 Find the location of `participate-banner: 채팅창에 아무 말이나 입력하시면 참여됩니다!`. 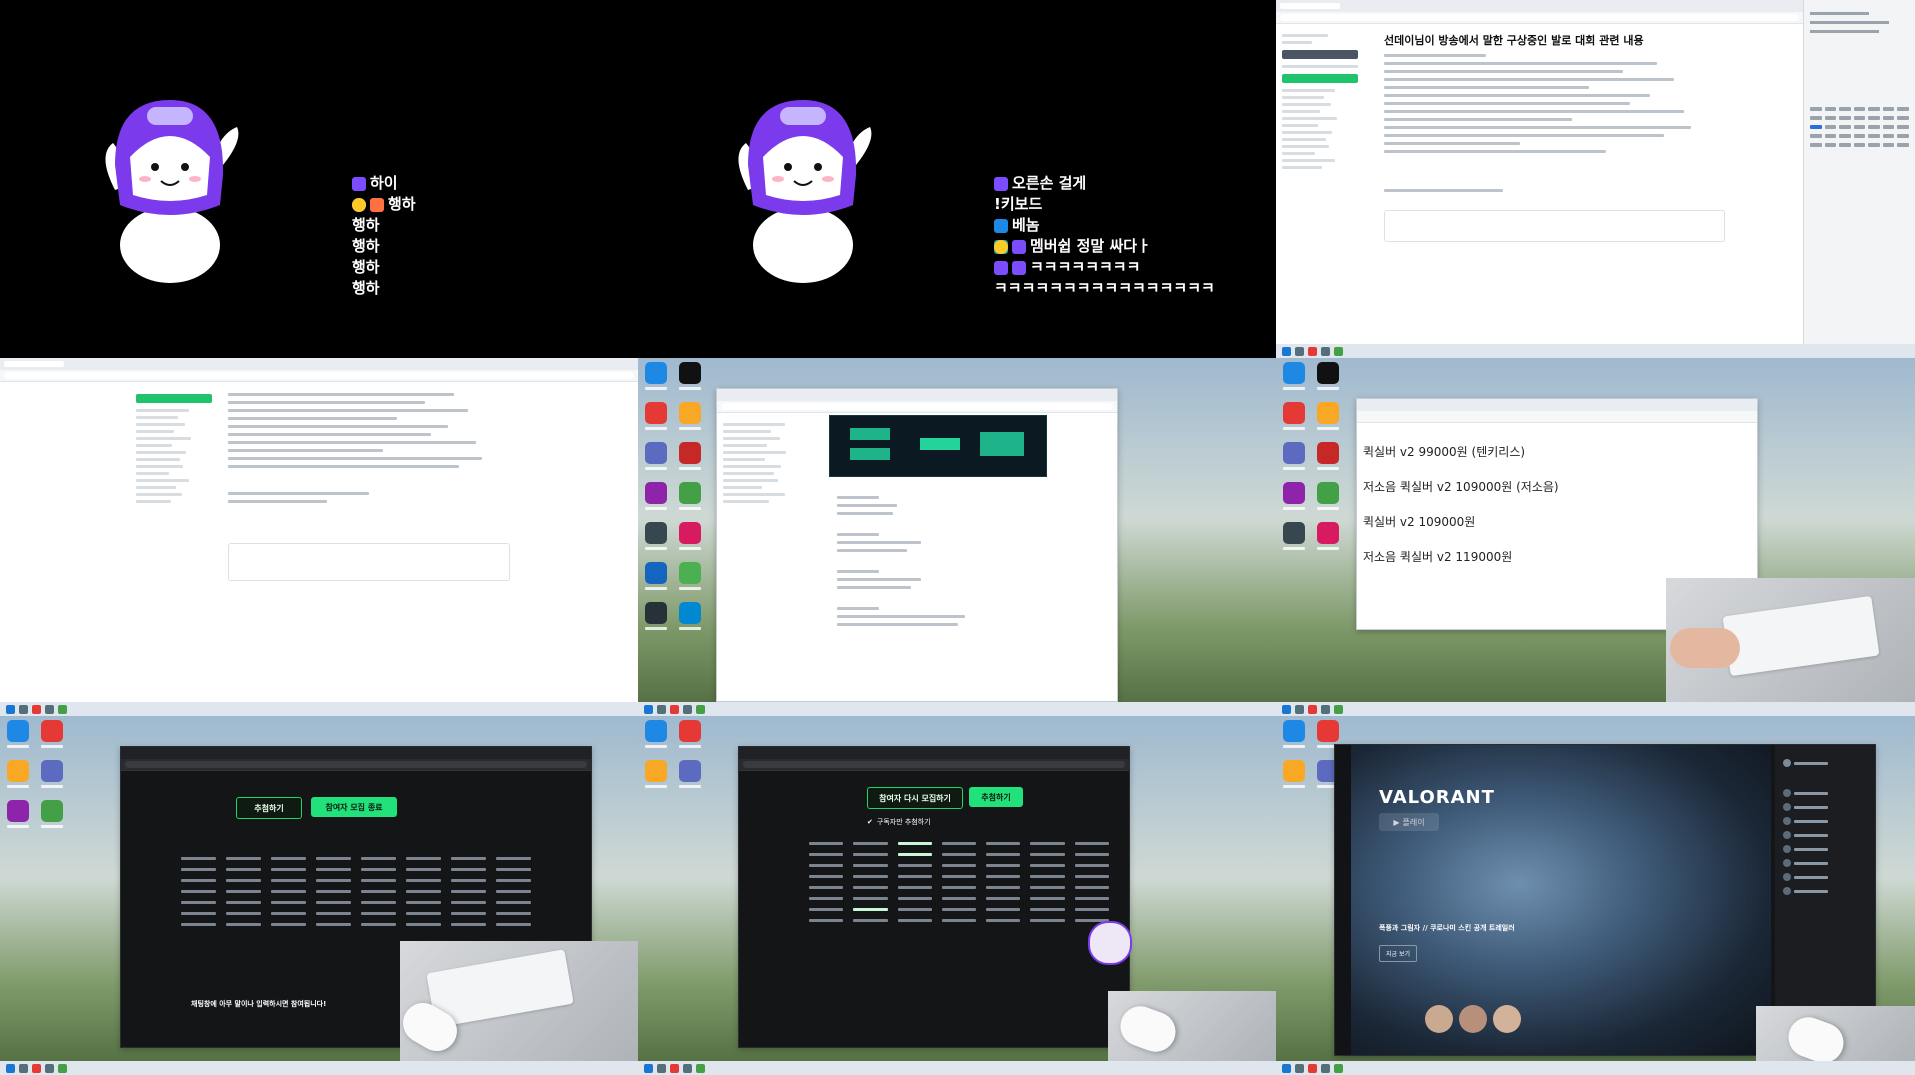

participate-banner: 채팅창에 아무 말이나 입력하시면 참여됩니다! is located at coordinates (259, 1004).